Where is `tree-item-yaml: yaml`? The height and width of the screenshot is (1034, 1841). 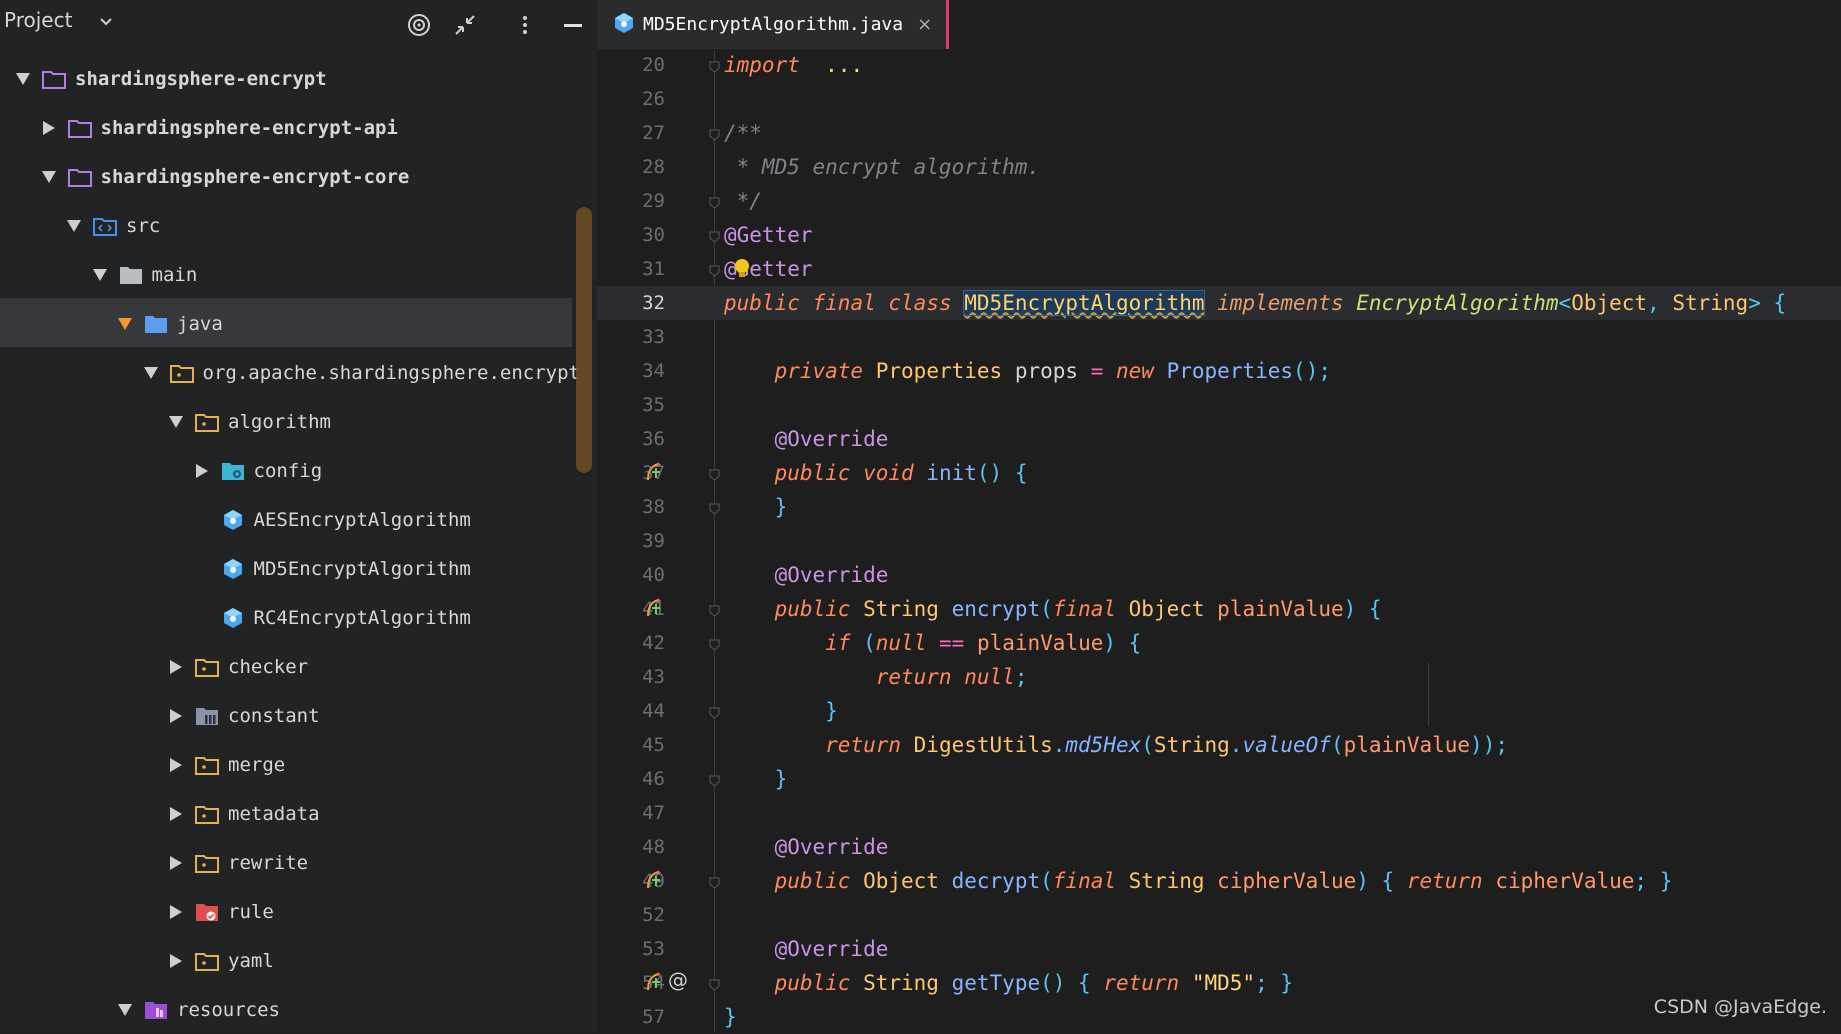 tree-item-yaml: yaml is located at coordinates (137, 960).